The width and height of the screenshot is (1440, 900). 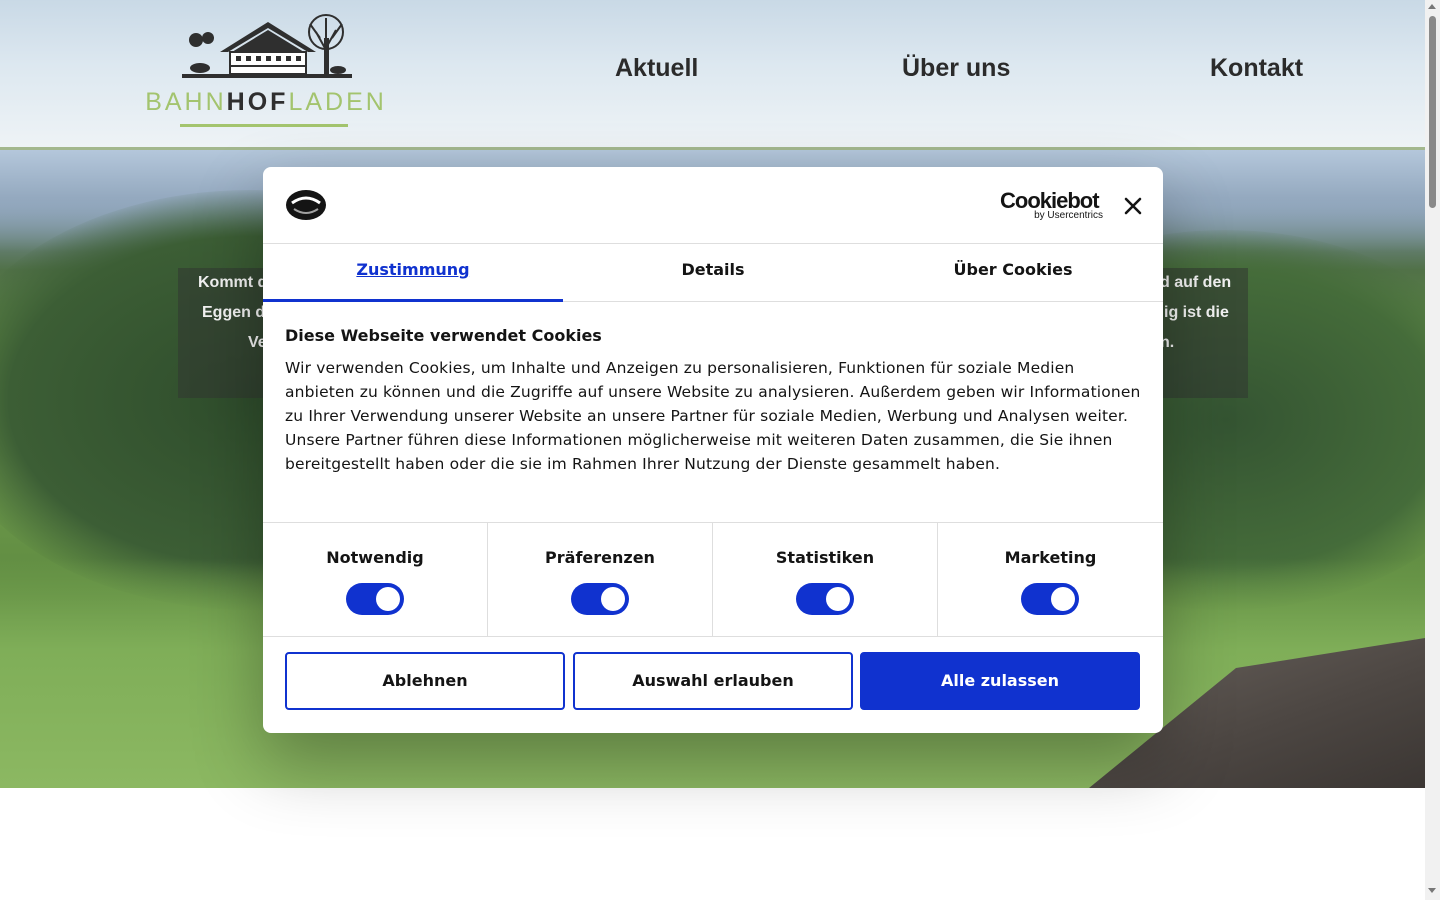 What do you see at coordinates (1068, 215) in the screenshot?
I see `cookiebot-brand-sub: by Usercentrics` at bounding box center [1068, 215].